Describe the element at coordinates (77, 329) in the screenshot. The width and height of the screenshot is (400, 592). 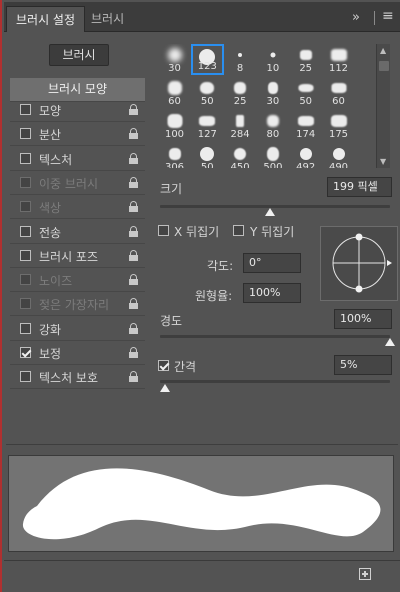
I see `option-row: 강화` at that location.